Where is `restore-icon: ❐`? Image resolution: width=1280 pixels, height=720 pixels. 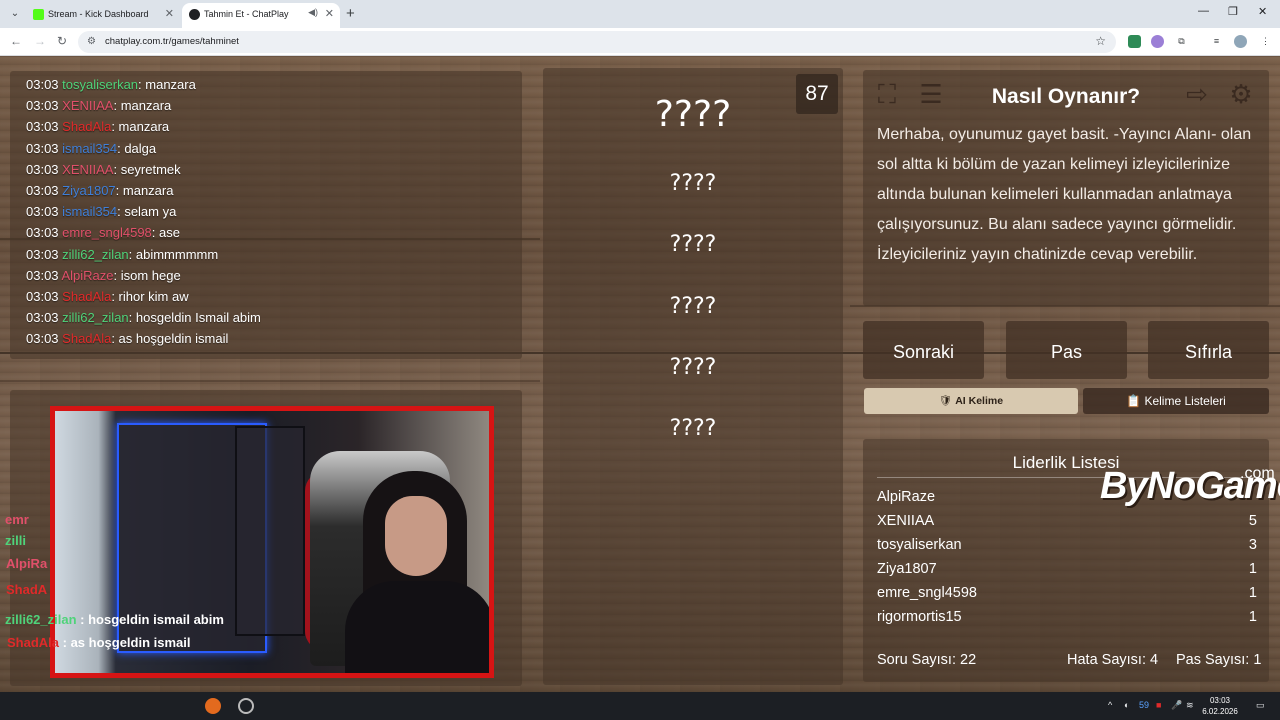 restore-icon: ❐ is located at coordinates (1233, 11).